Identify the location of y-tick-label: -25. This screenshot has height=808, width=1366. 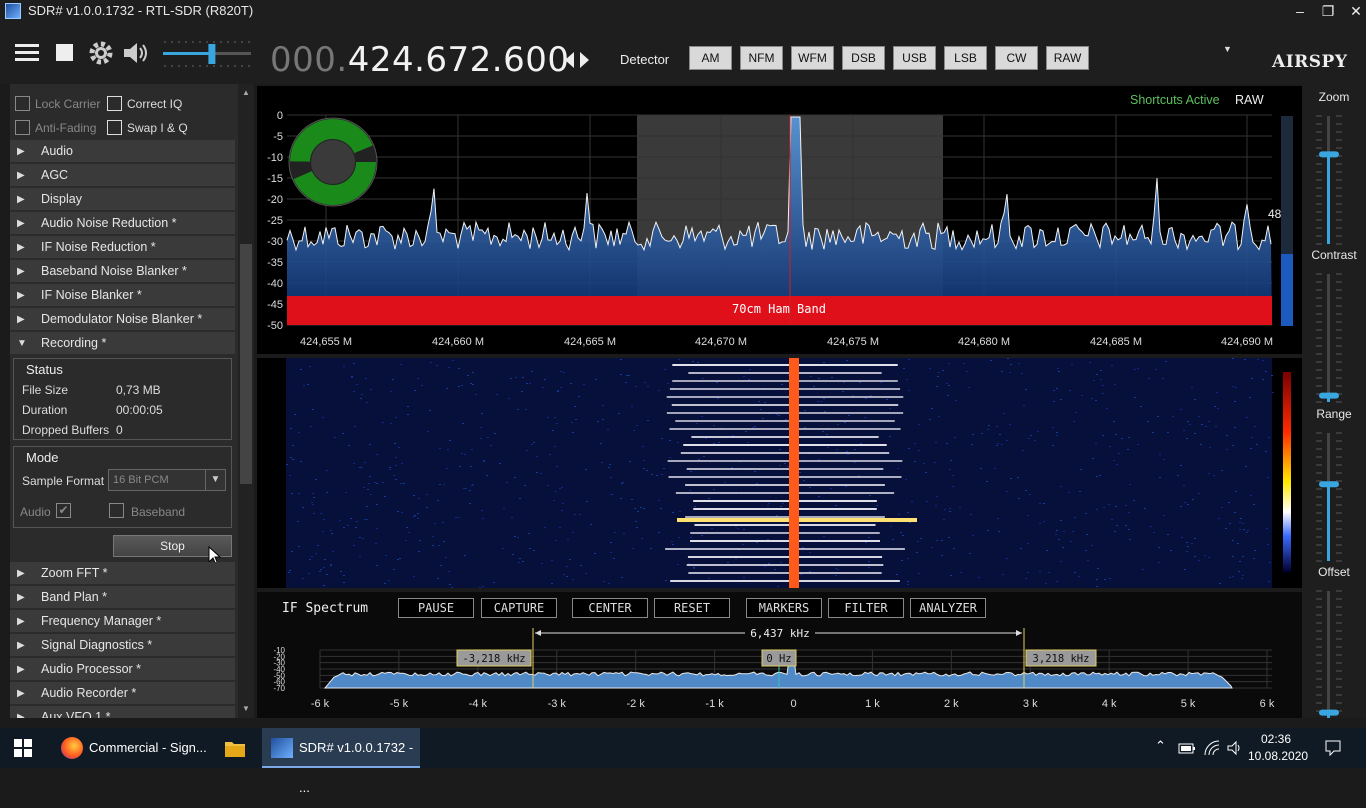
(275, 221).